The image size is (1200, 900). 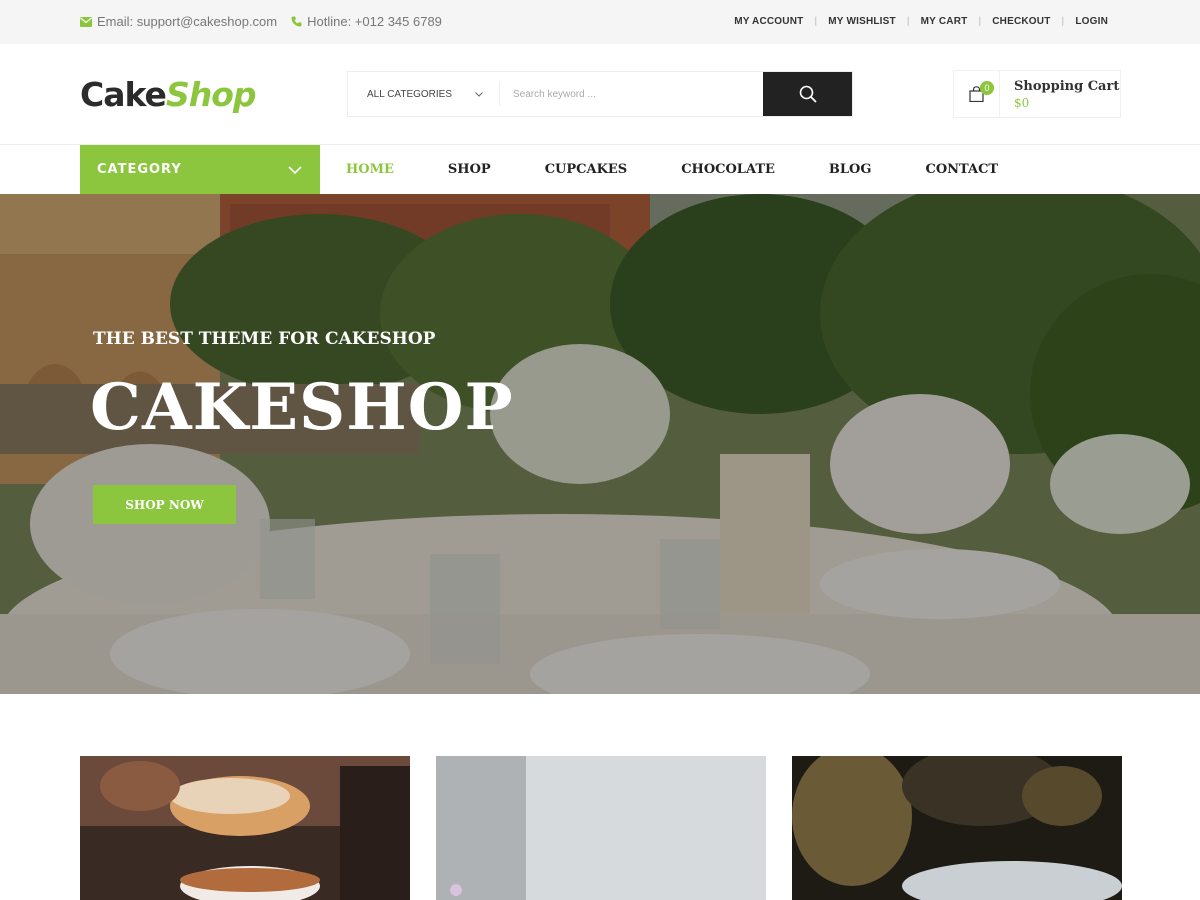 I want to click on login-link: LOGIN, so click(x=1091, y=21).